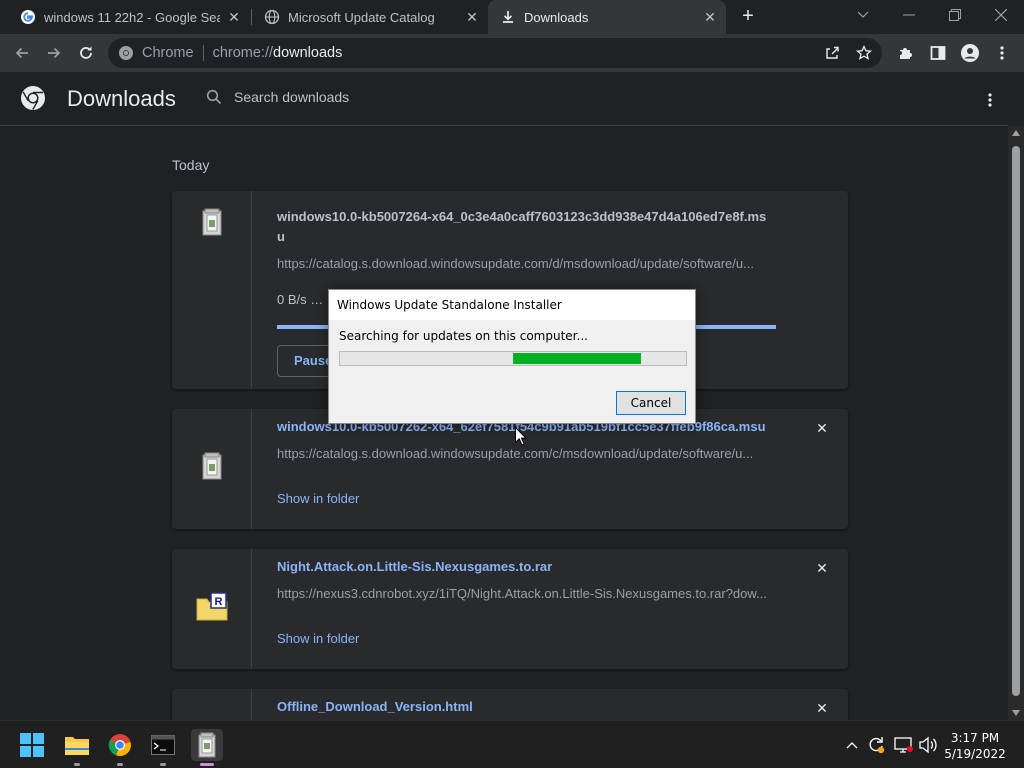 This screenshot has width=1024, height=768. I want to click on tab-label: Downloads, so click(556, 17).